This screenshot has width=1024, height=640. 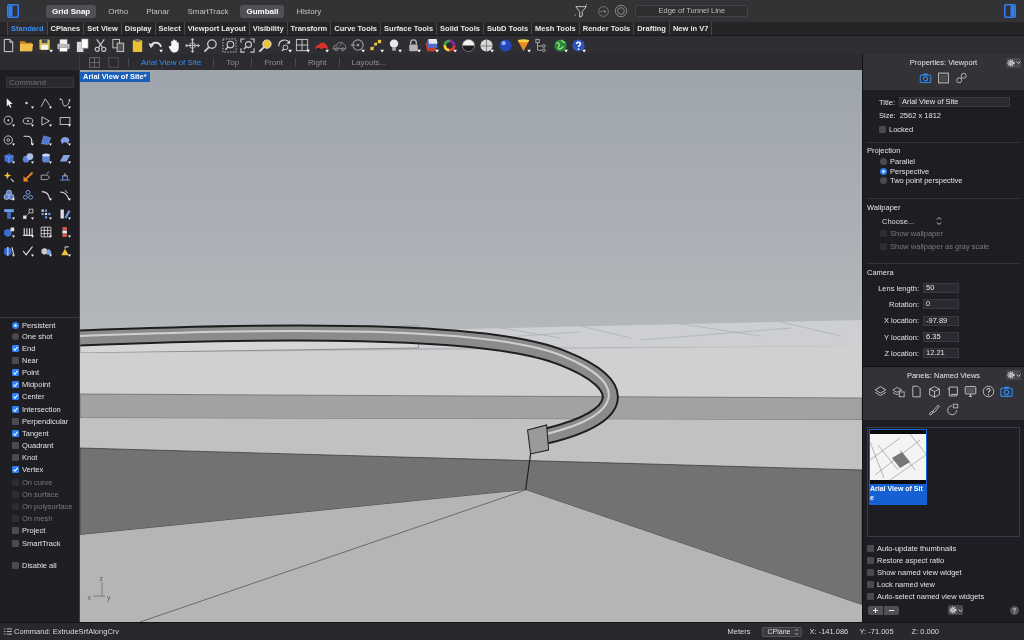 What do you see at coordinates (27, 213) in the screenshot?
I see `scale-icon` at bounding box center [27, 213].